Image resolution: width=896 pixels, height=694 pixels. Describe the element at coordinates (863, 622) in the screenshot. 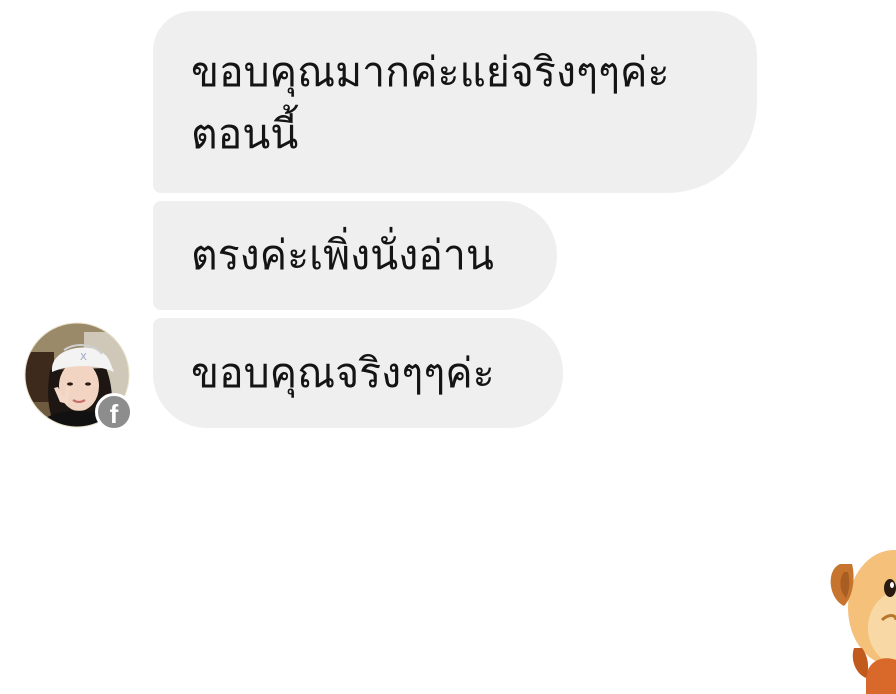

I see `dog-sticker-icon` at that location.